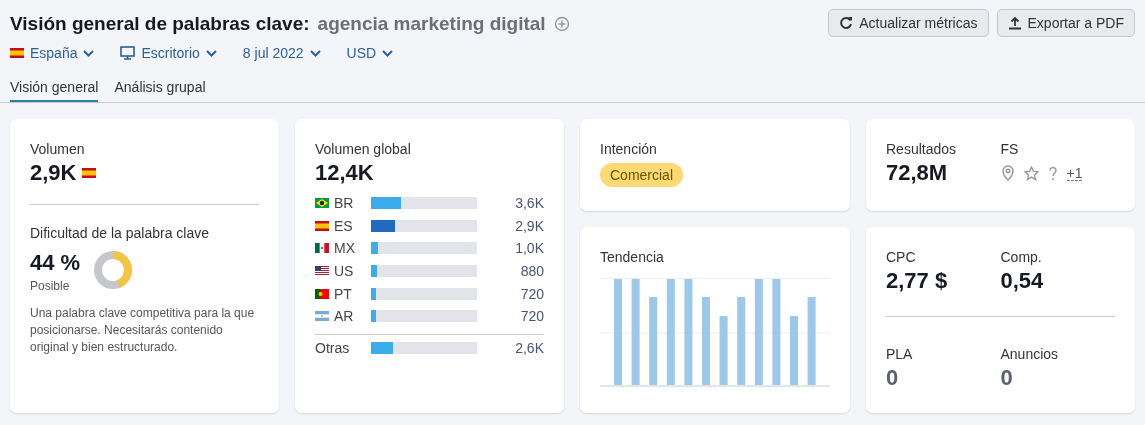  I want to click on card-label: CPC, so click(901, 257).